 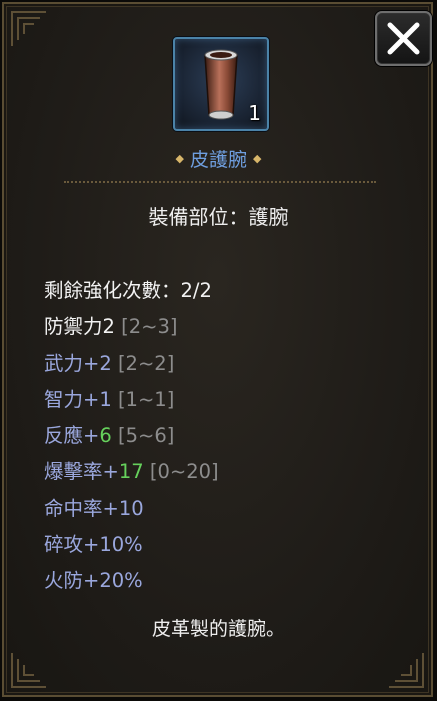 I want to click on close-icon, so click(x=403, y=38).